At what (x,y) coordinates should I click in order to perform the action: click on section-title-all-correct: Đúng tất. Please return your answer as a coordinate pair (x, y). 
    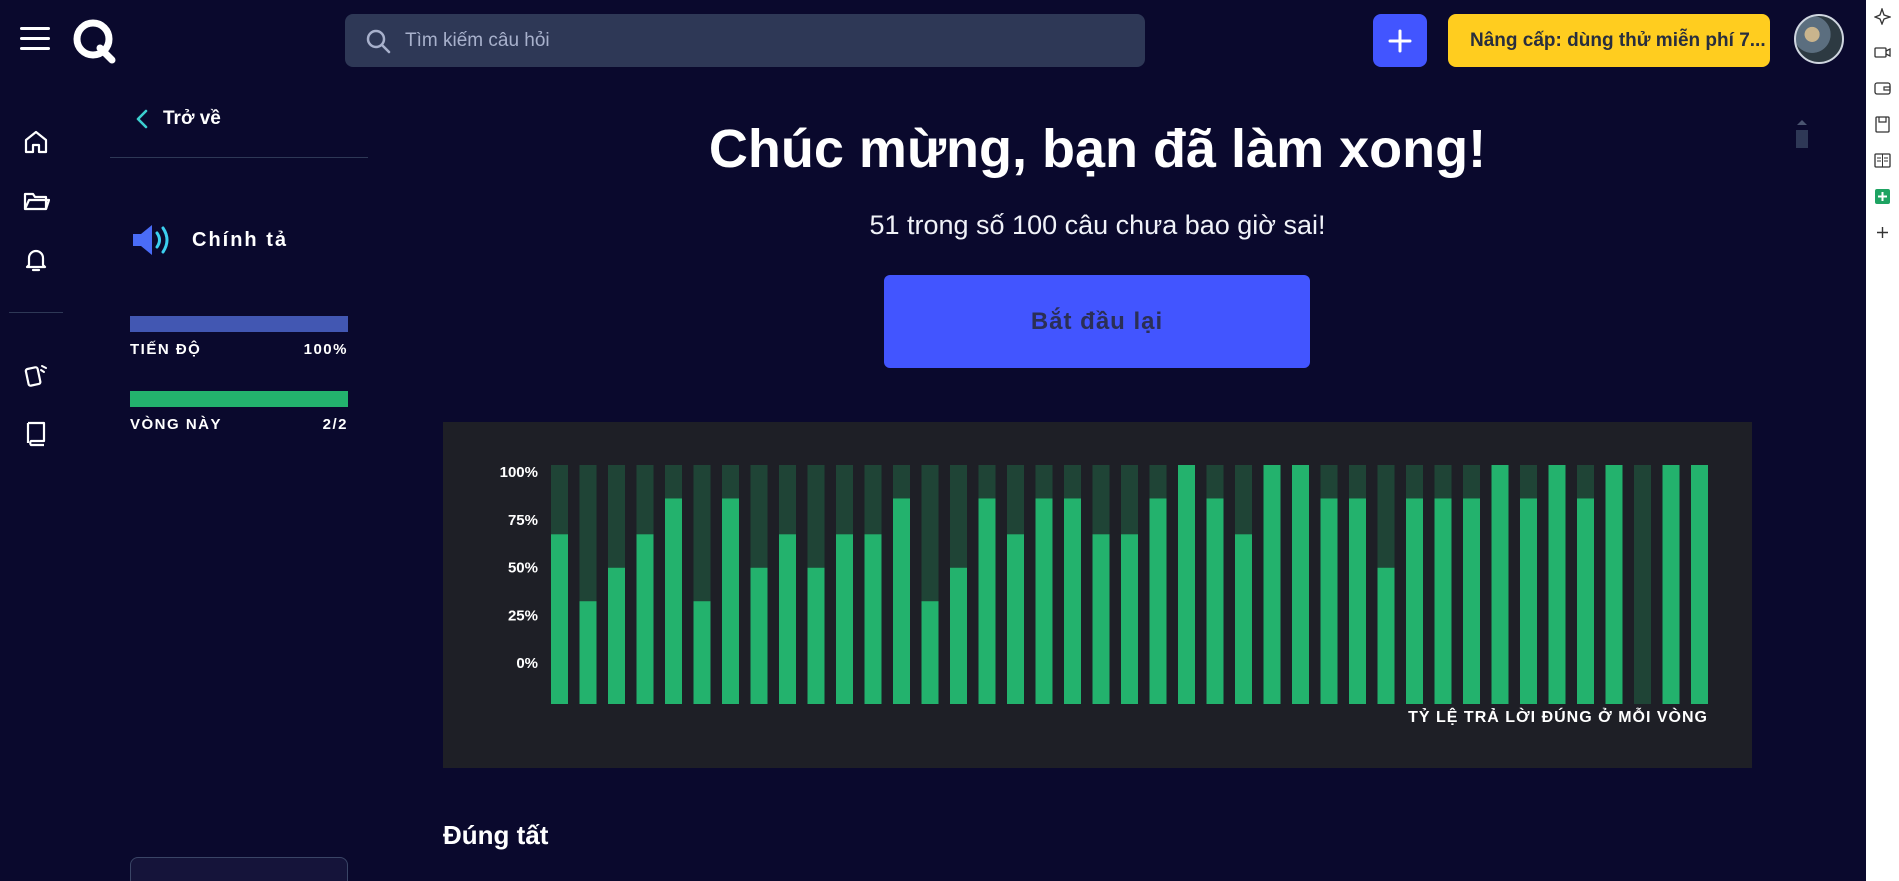
    Looking at the image, I should click on (496, 835).